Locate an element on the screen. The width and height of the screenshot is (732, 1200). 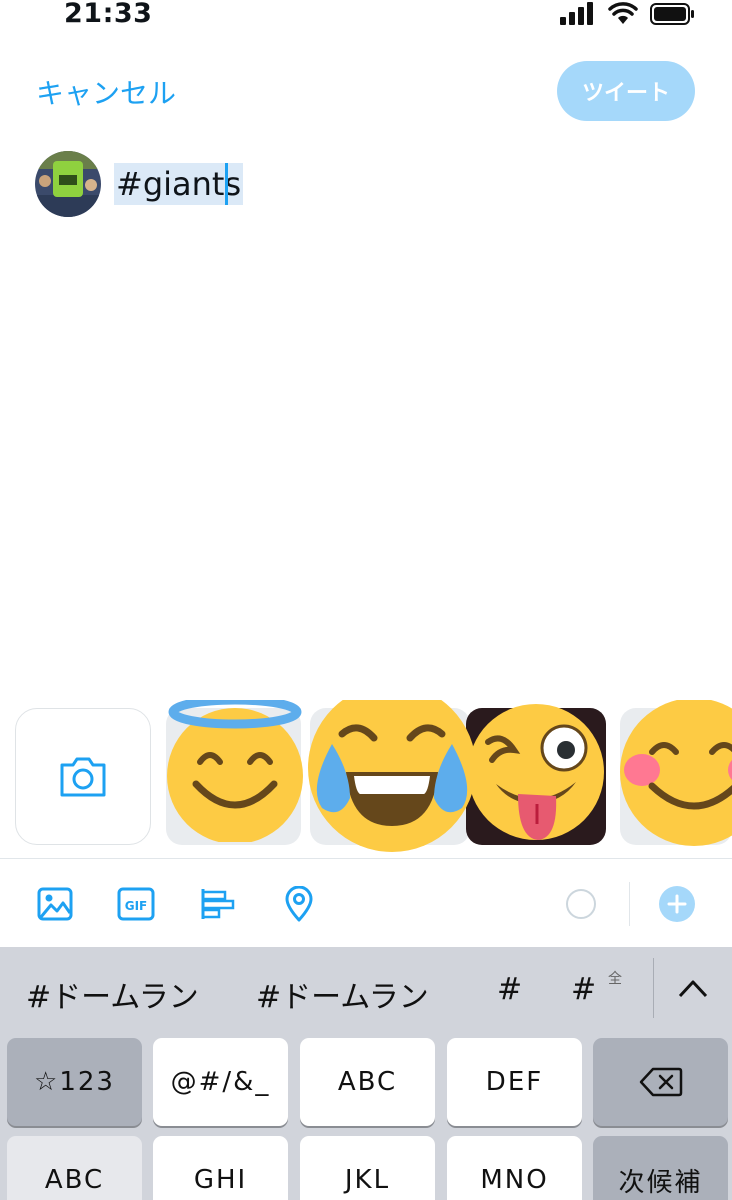
gif-button: GIF is located at coordinates (136, 904).